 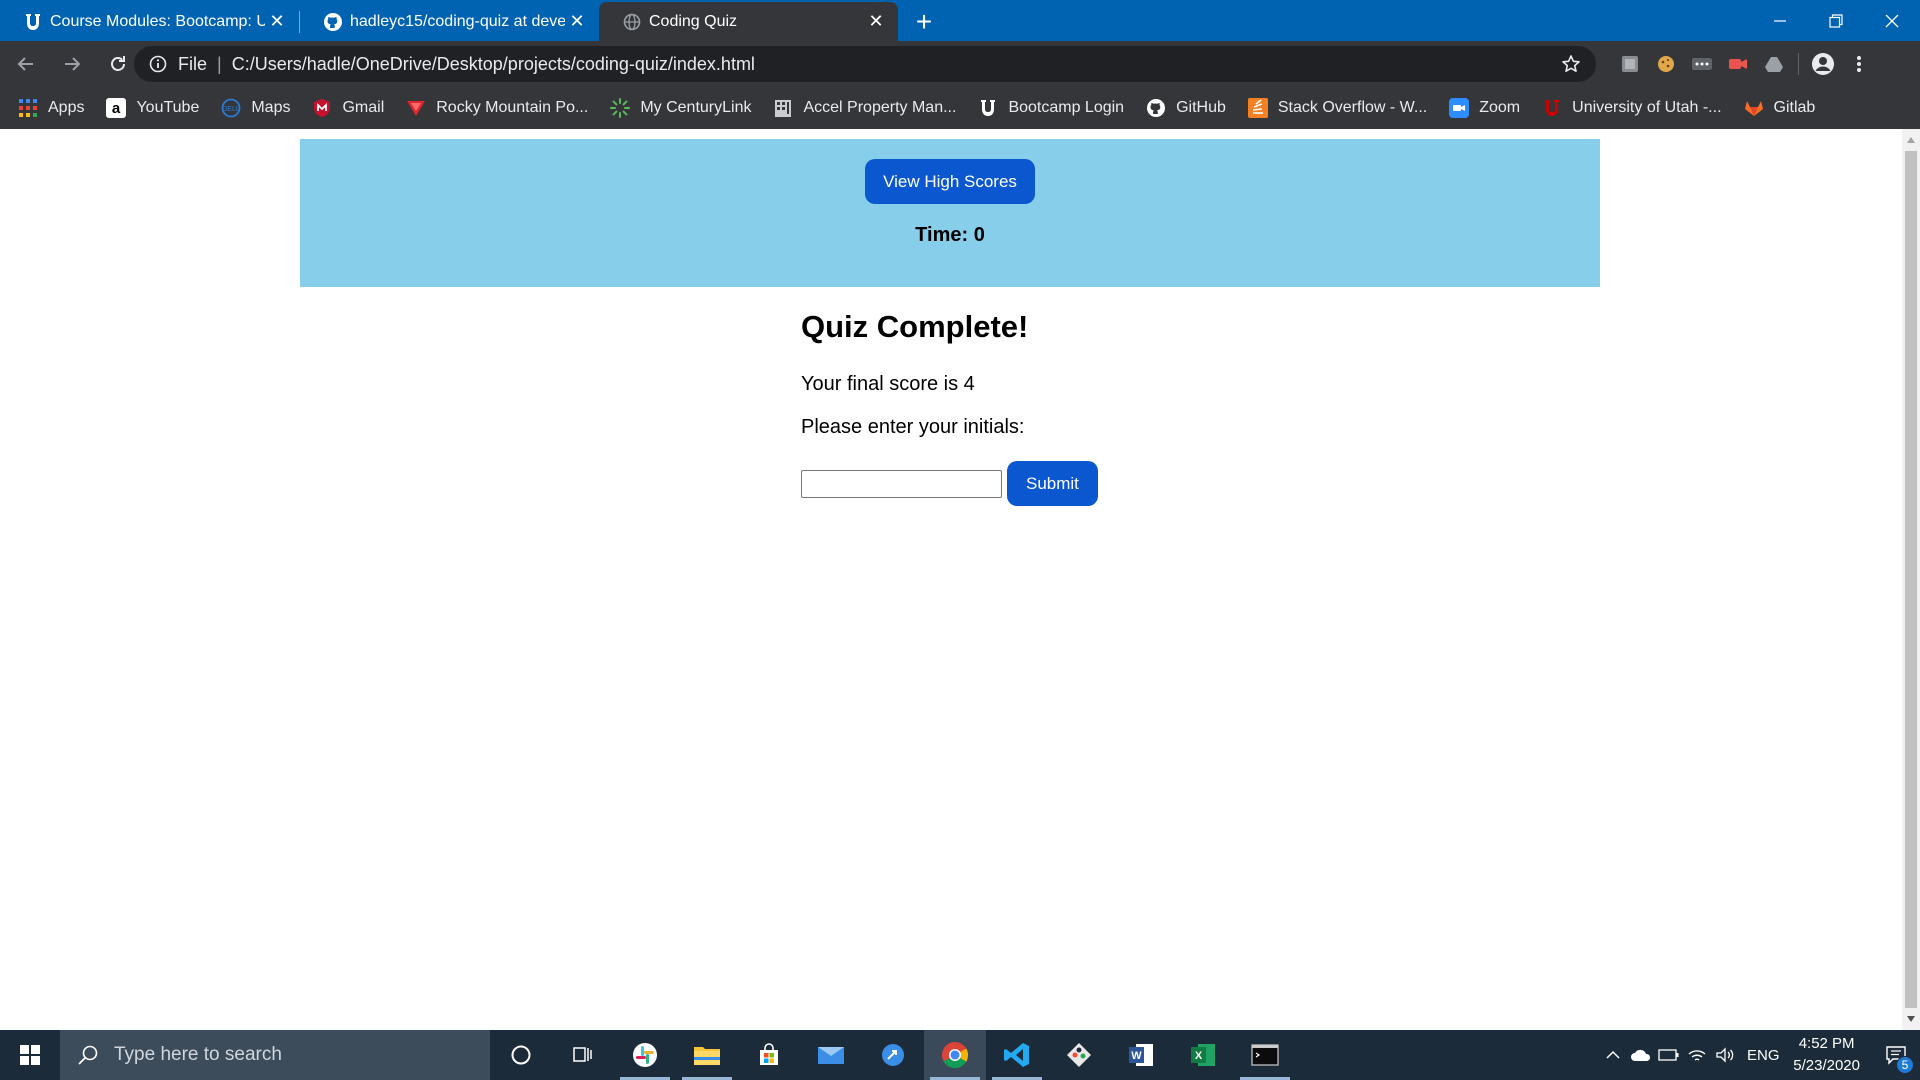 I want to click on divider, so click(x=1798, y=64).